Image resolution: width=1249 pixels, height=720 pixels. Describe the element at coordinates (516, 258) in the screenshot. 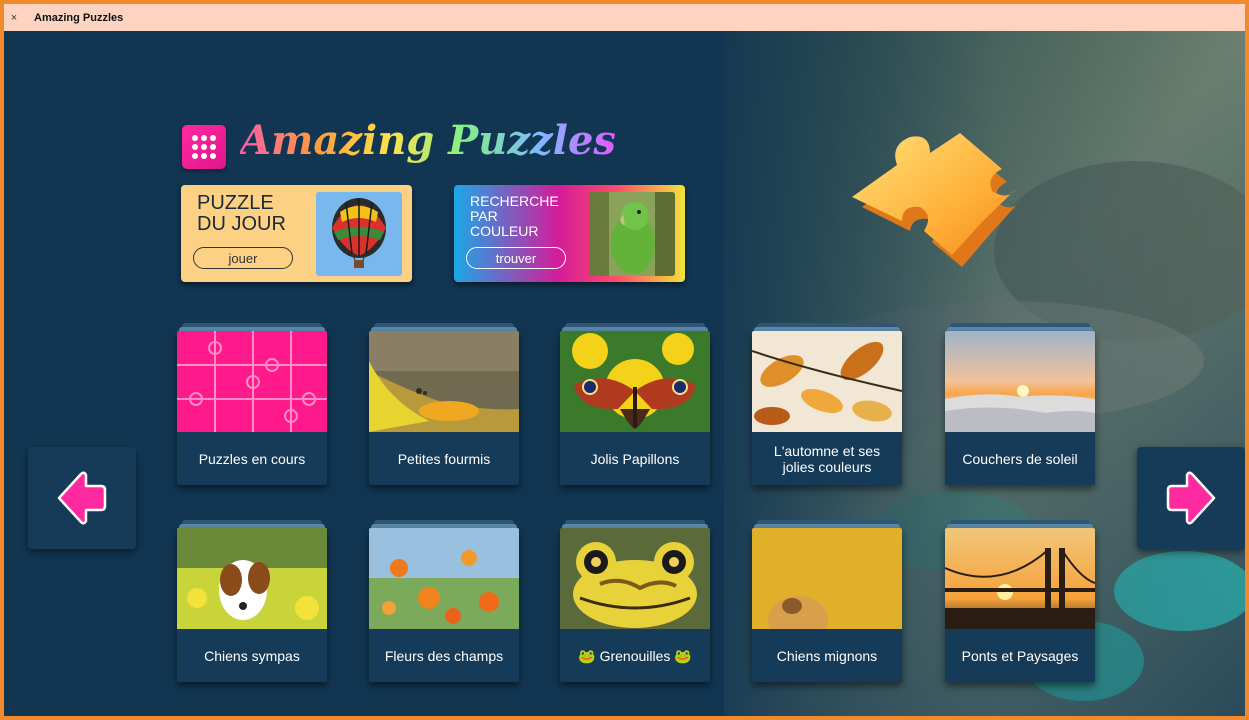

I see `find-button: trouver` at that location.